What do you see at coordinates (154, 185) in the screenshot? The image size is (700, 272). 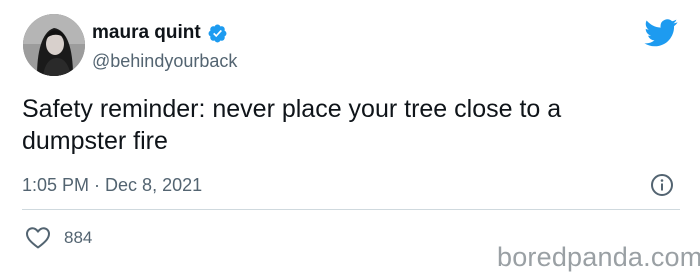 I see `tweet-date: Dec 8, 2021` at bounding box center [154, 185].